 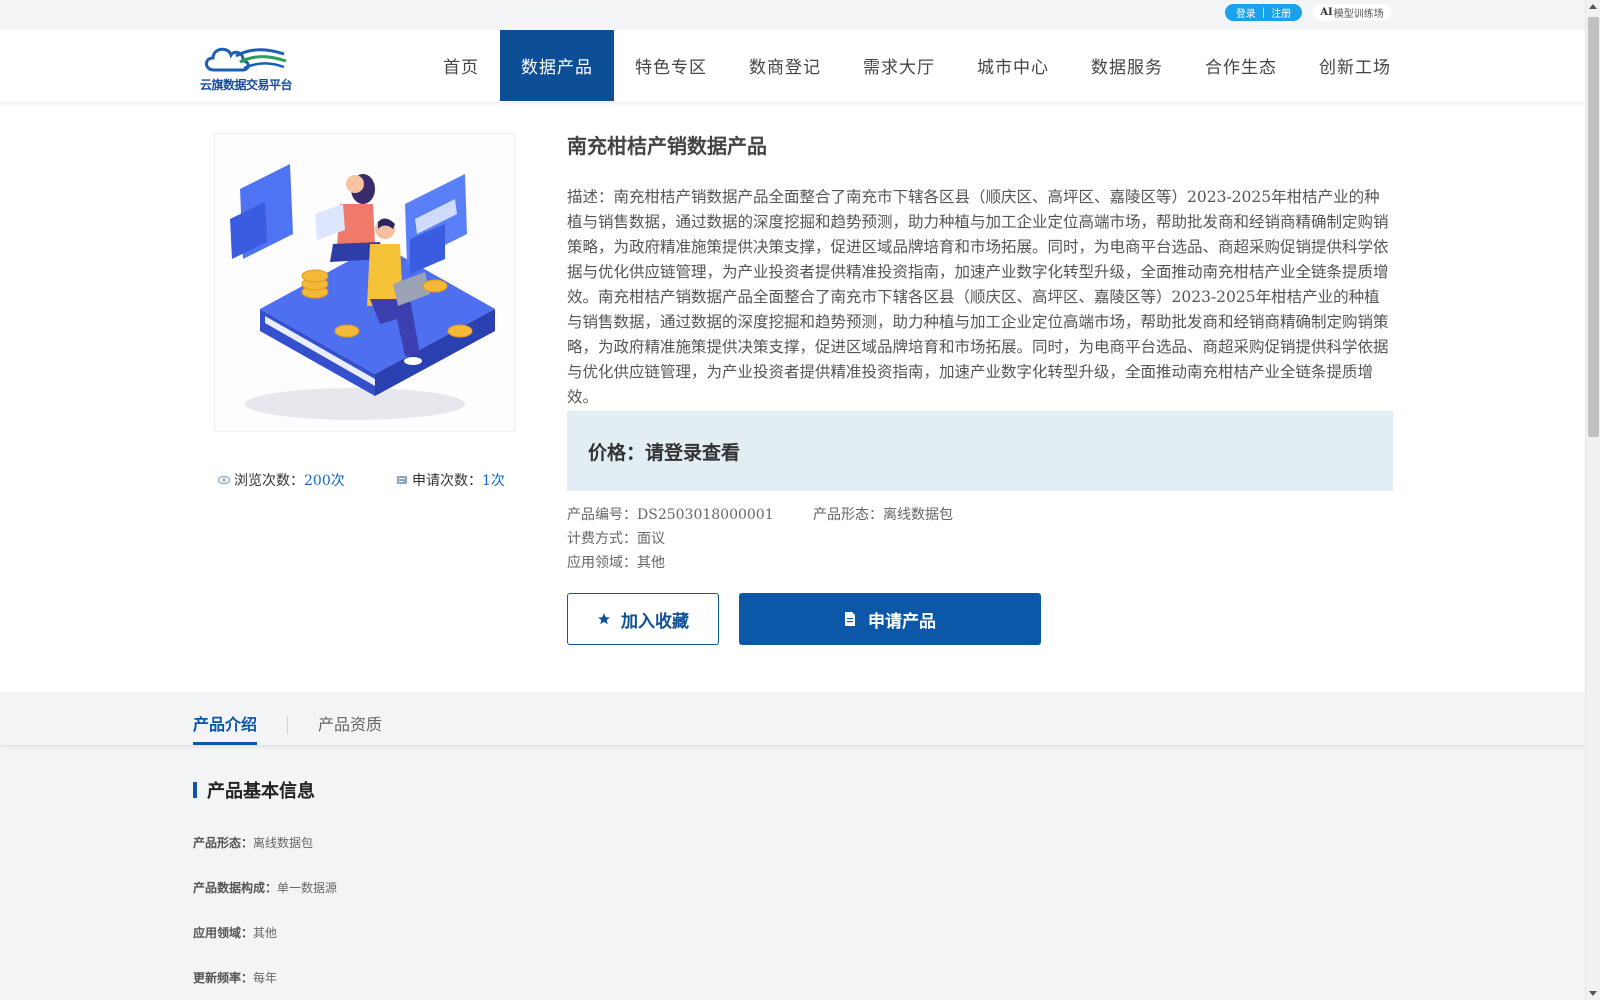 I want to click on info-row-domain: 应用领域：其他, so click(x=235, y=932).